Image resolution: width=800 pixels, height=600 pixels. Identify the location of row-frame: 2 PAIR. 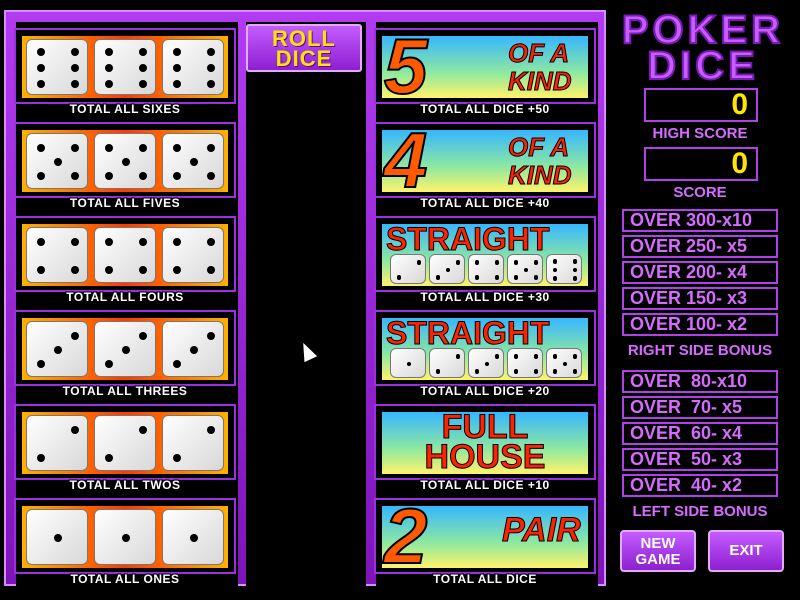
(485, 536).